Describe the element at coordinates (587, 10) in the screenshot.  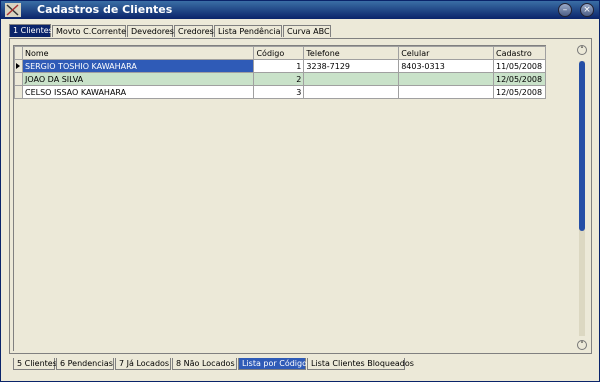
I see `close-button: ×` at that location.